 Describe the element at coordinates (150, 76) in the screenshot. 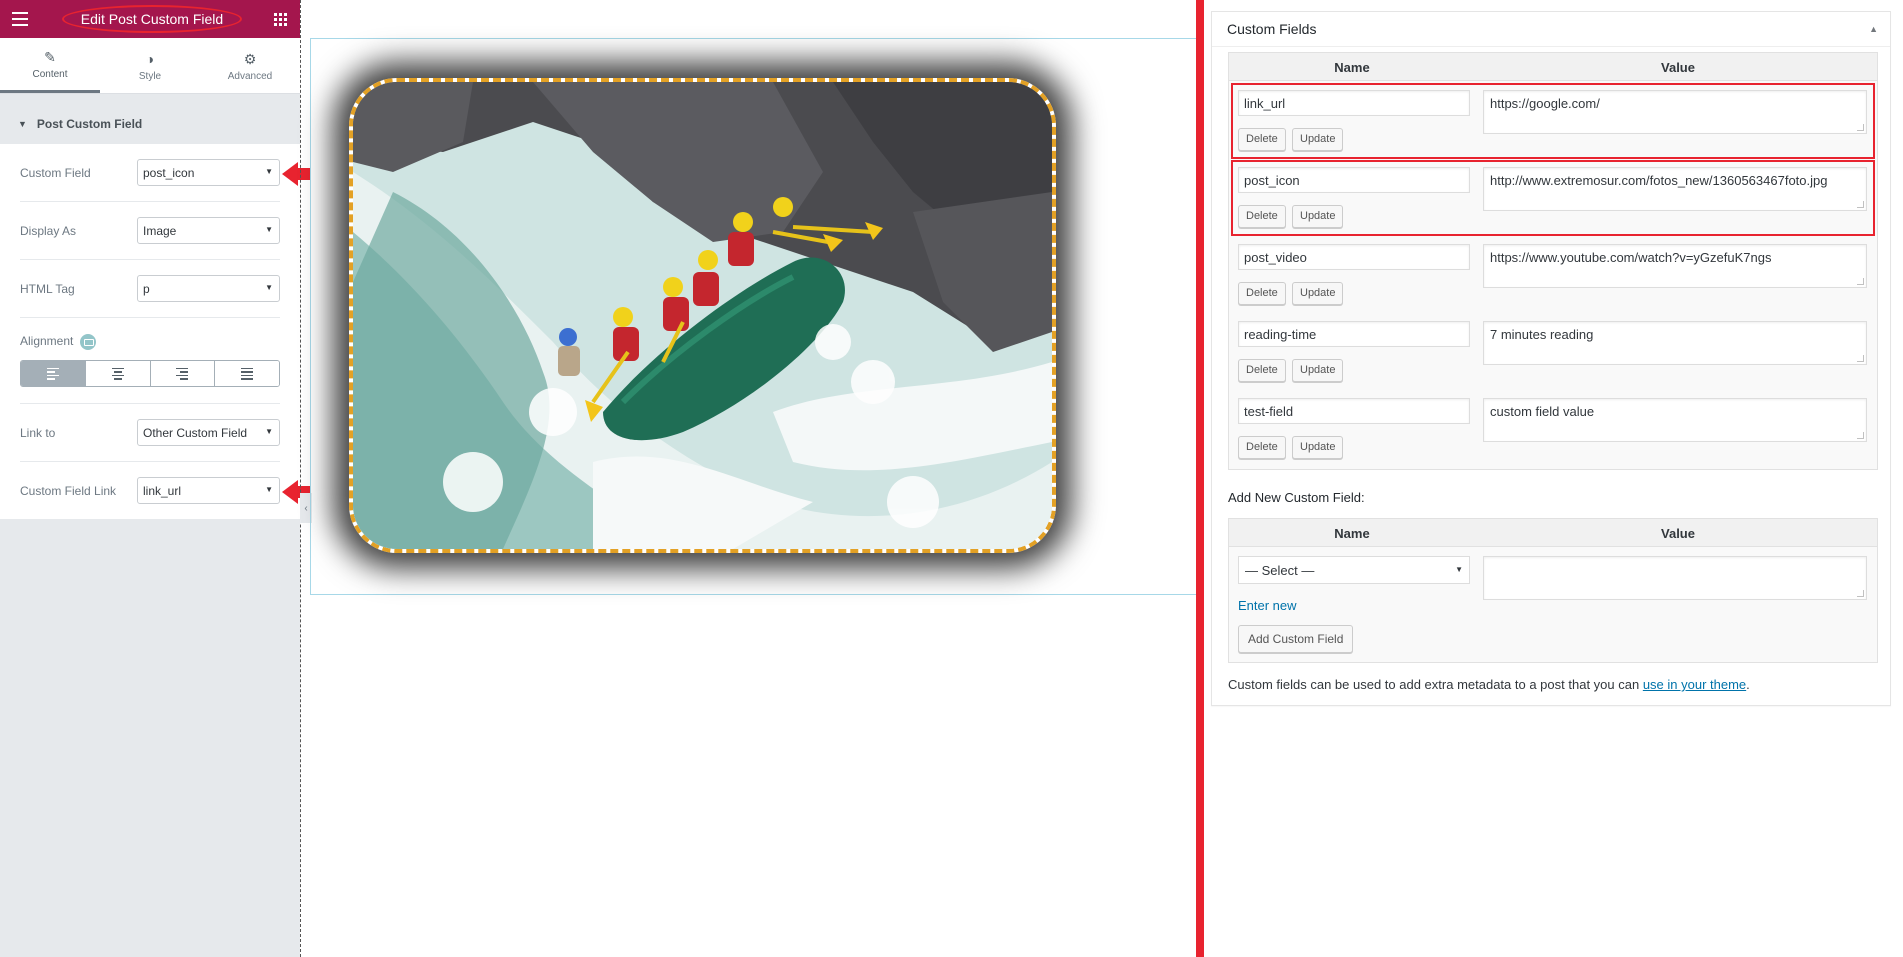

I see `tab-label: Style` at that location.